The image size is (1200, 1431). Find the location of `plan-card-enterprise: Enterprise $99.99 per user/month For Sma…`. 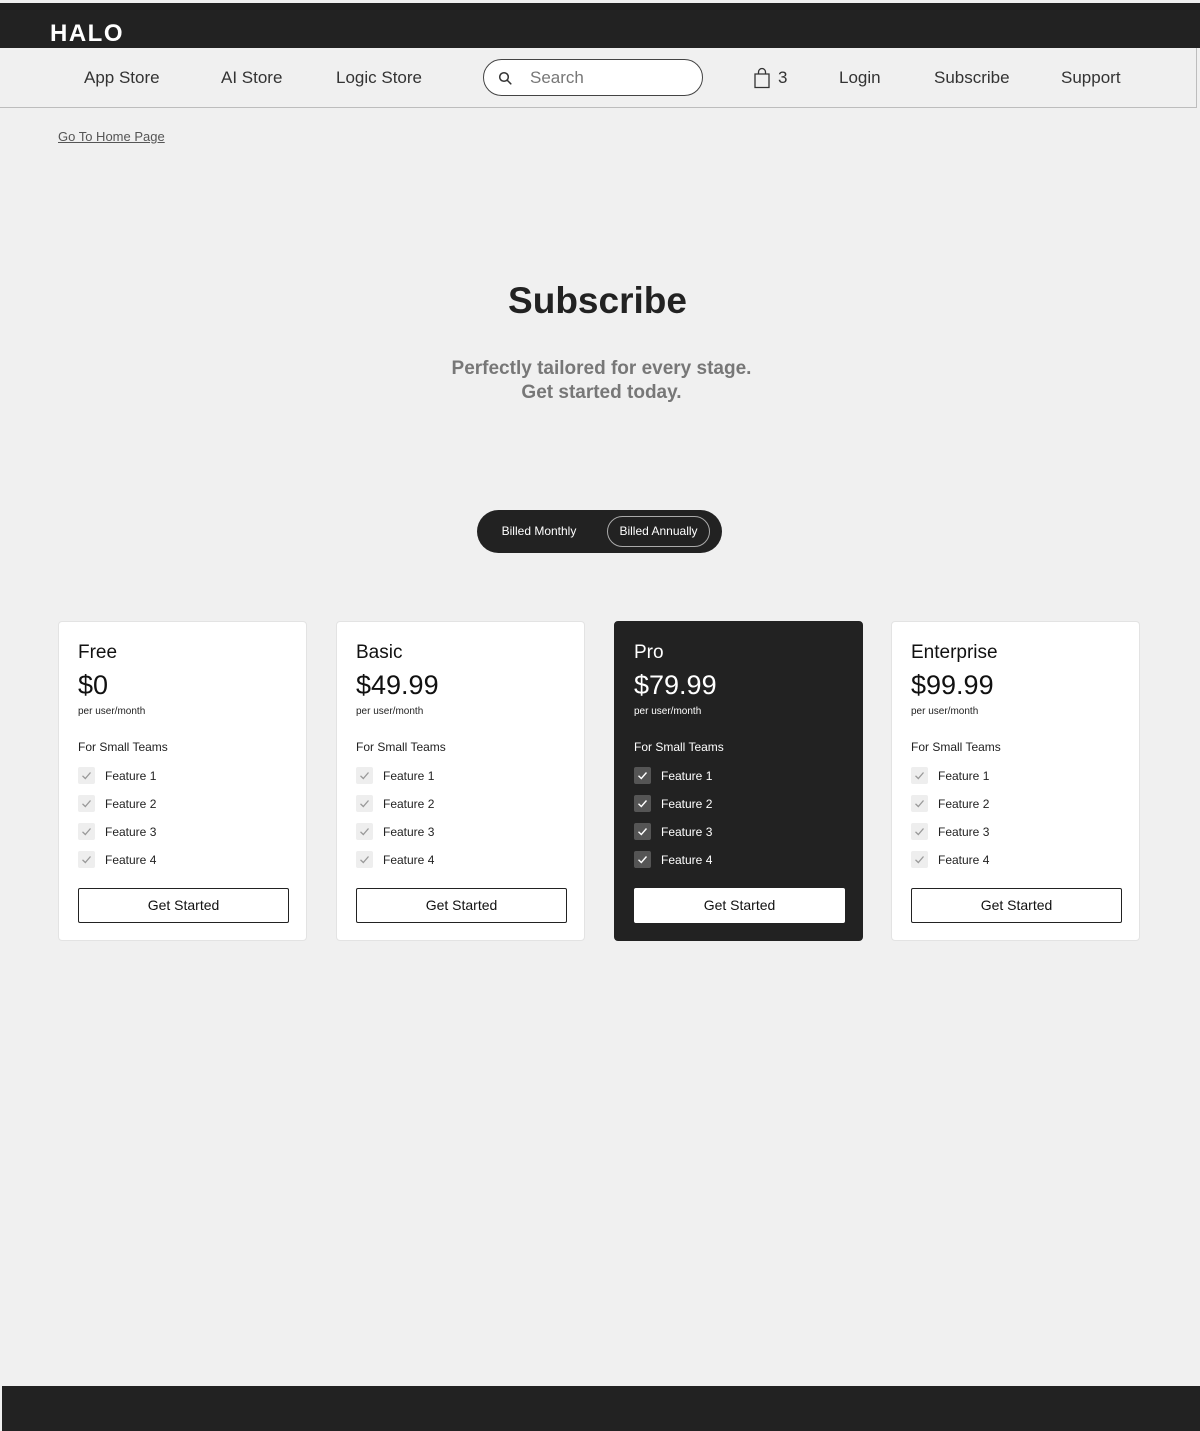

plan-card-enterprise: Enterprise $99.99 per user/month For Sma… is located at coordinates (1015, 781).